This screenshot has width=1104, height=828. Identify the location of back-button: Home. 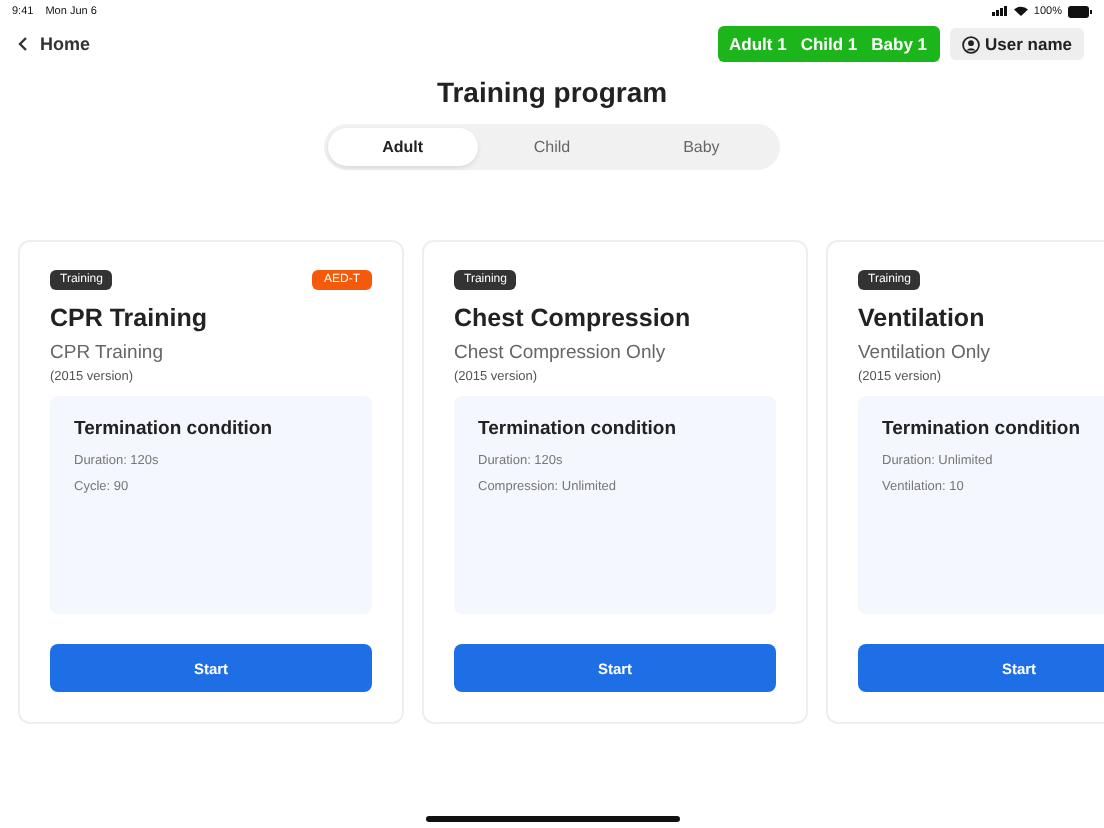
(54, 44).